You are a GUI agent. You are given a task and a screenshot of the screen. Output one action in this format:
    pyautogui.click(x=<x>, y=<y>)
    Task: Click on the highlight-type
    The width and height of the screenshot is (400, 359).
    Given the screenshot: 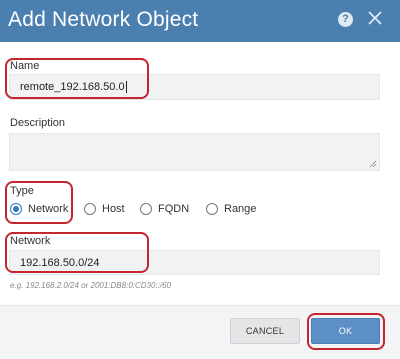 What is the action you would take?
    pyautogui.click(x=39, y=202)
    